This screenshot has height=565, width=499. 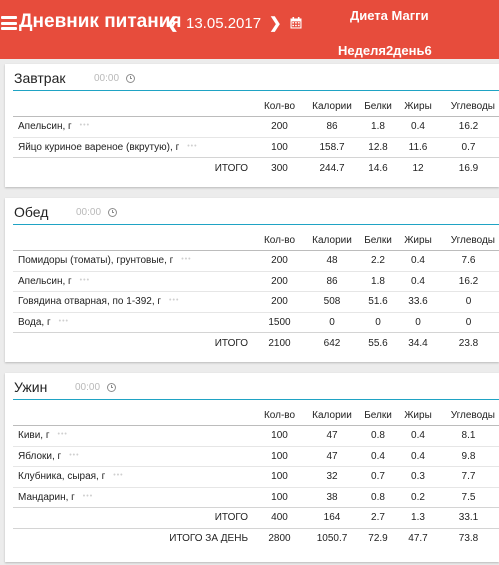 I want to click on meal-name: Завтрак, so click(x=39, y=78).